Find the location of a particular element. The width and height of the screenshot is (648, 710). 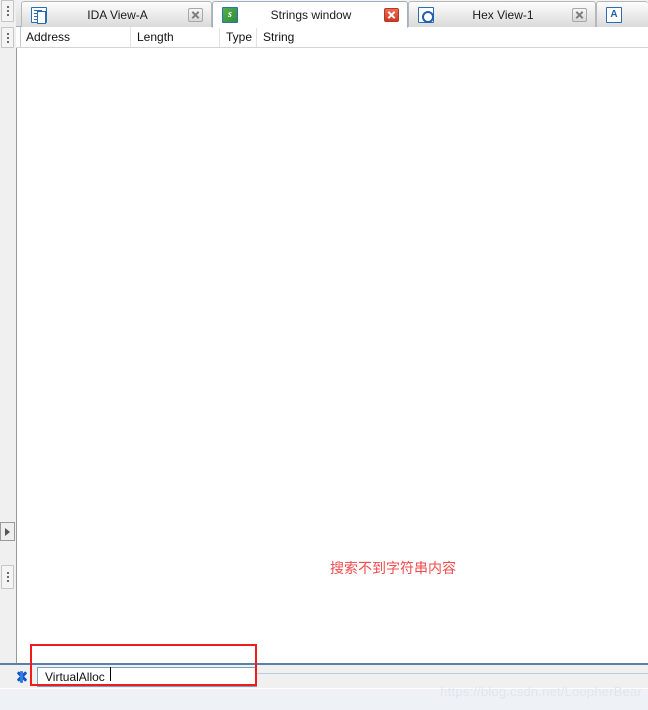

left-rail is located at coordinates (8, 355).